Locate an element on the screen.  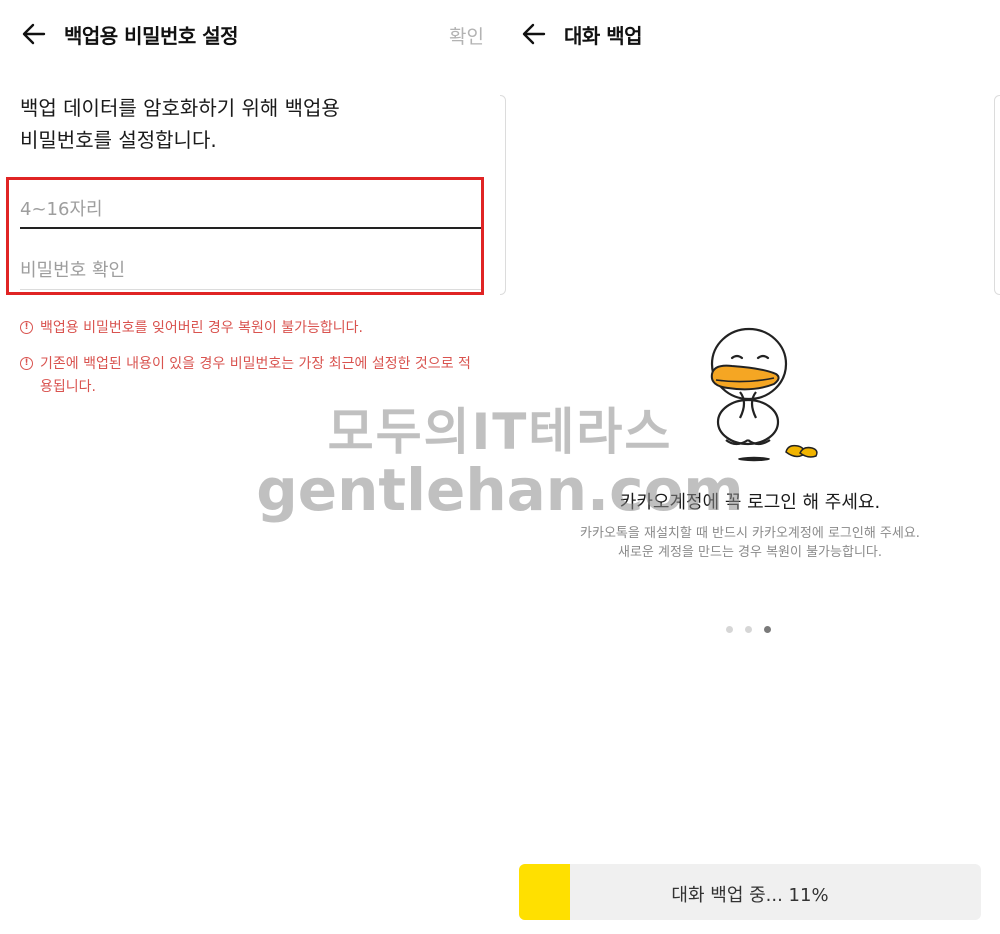
warning-text: 백업용 비밀번호를 잊어버린 경우 복원이 불가능합니다. is located at coordinates (201, 328).